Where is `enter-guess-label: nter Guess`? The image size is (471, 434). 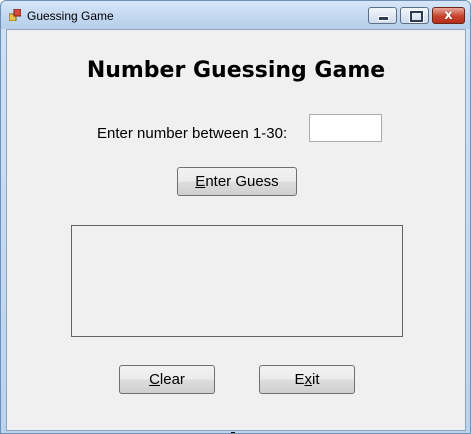
enter-guess-label: nter Guess is located at coordinates (242, 181).